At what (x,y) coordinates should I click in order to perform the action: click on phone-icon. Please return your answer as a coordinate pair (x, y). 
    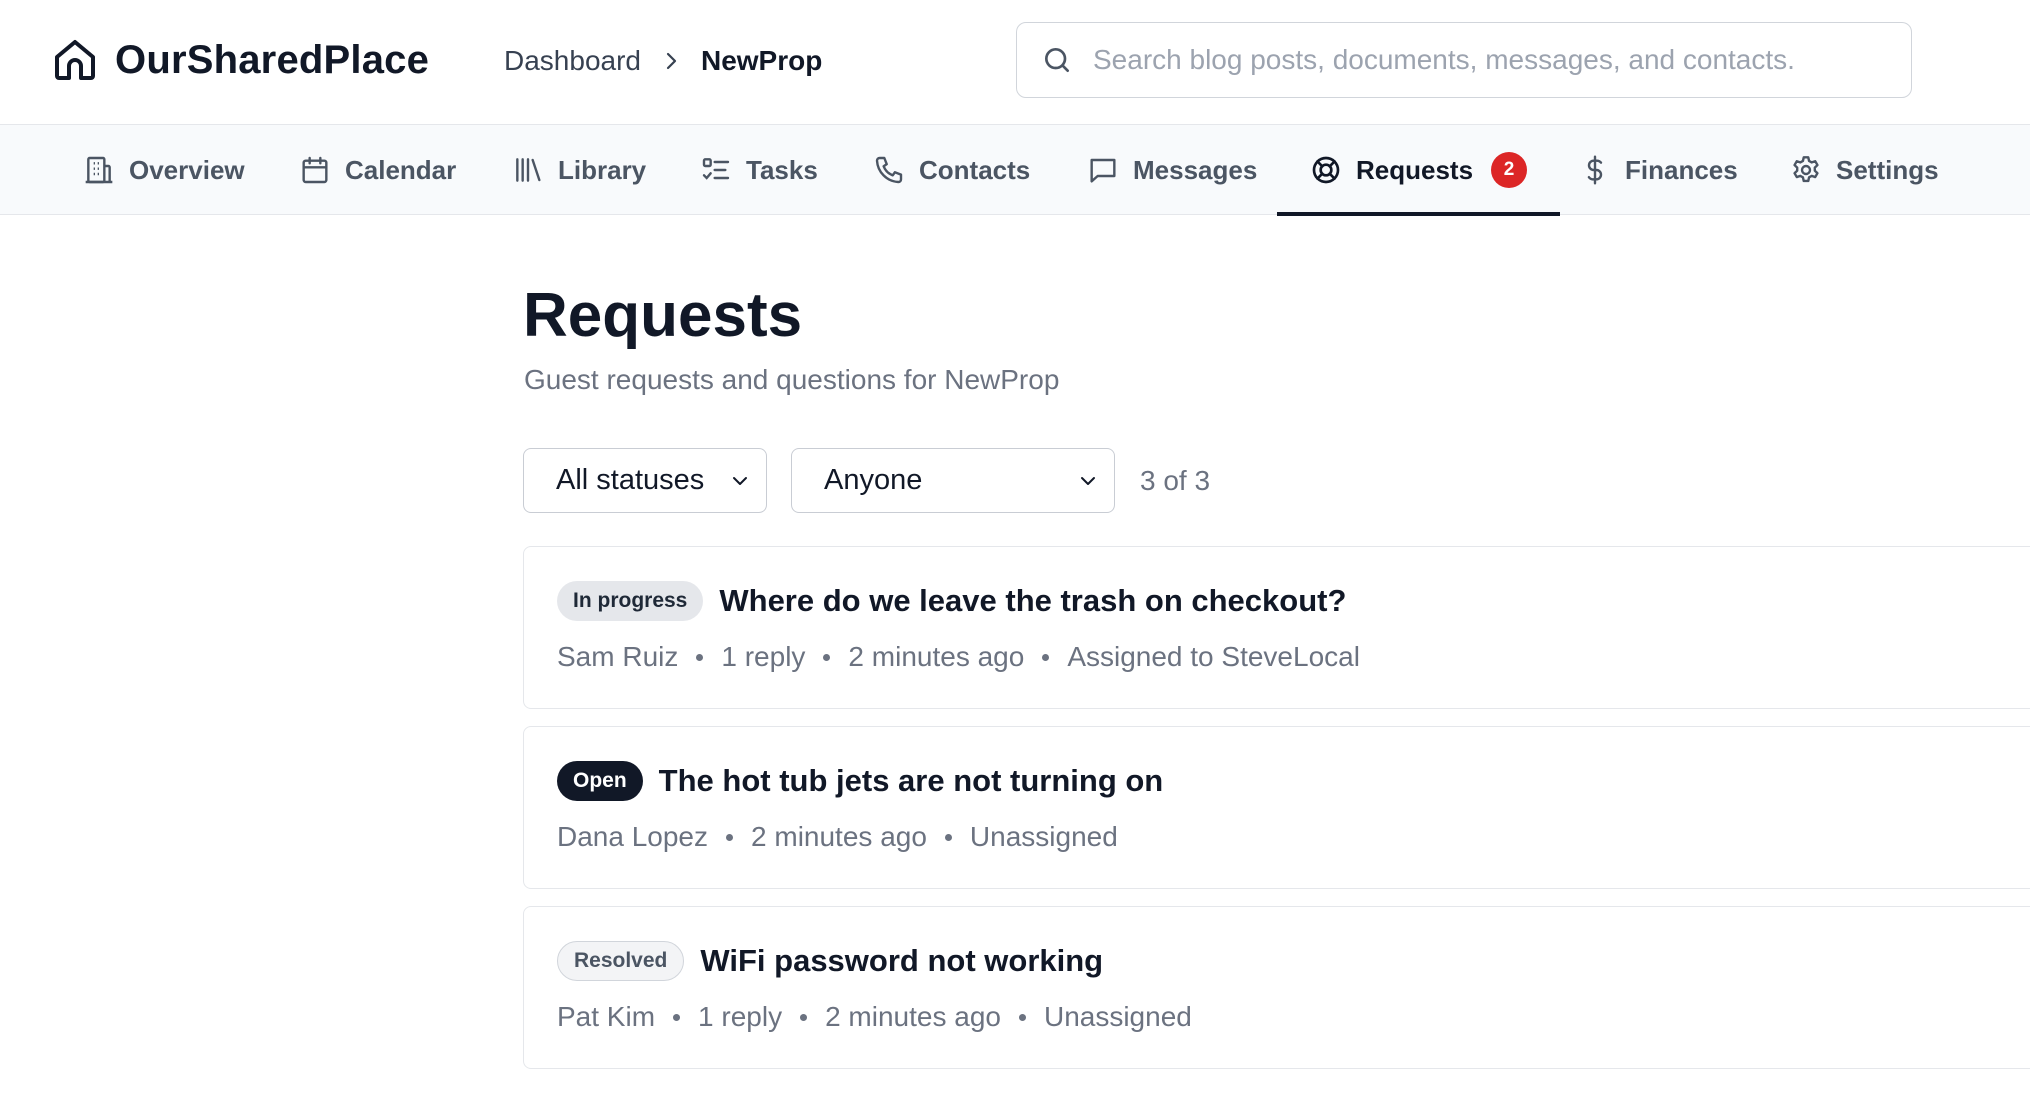
    Looking at the image, I should click on (889, 170).